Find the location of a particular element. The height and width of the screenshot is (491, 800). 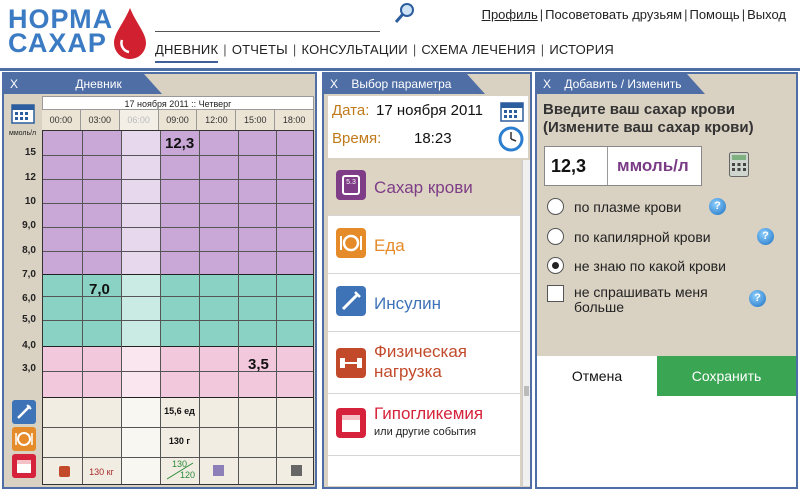

sugar-input: 12,3 ммоль/л is located at coordinates (623, 166).